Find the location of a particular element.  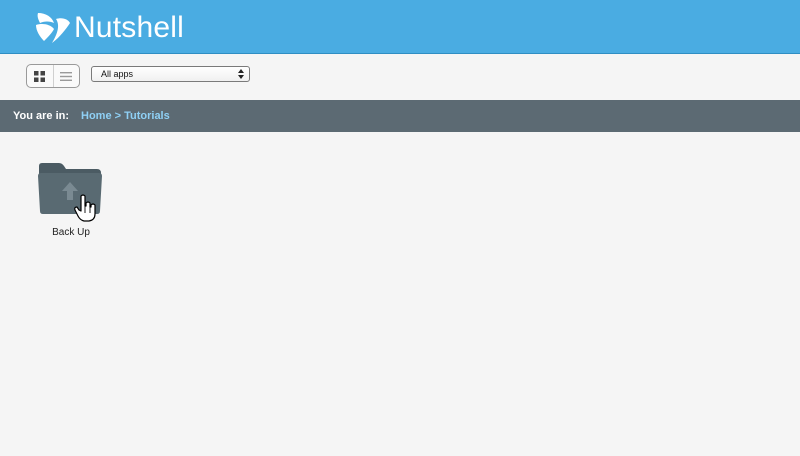

breadcrumb: Home > Tutorials is located at coordinates (125, 116).